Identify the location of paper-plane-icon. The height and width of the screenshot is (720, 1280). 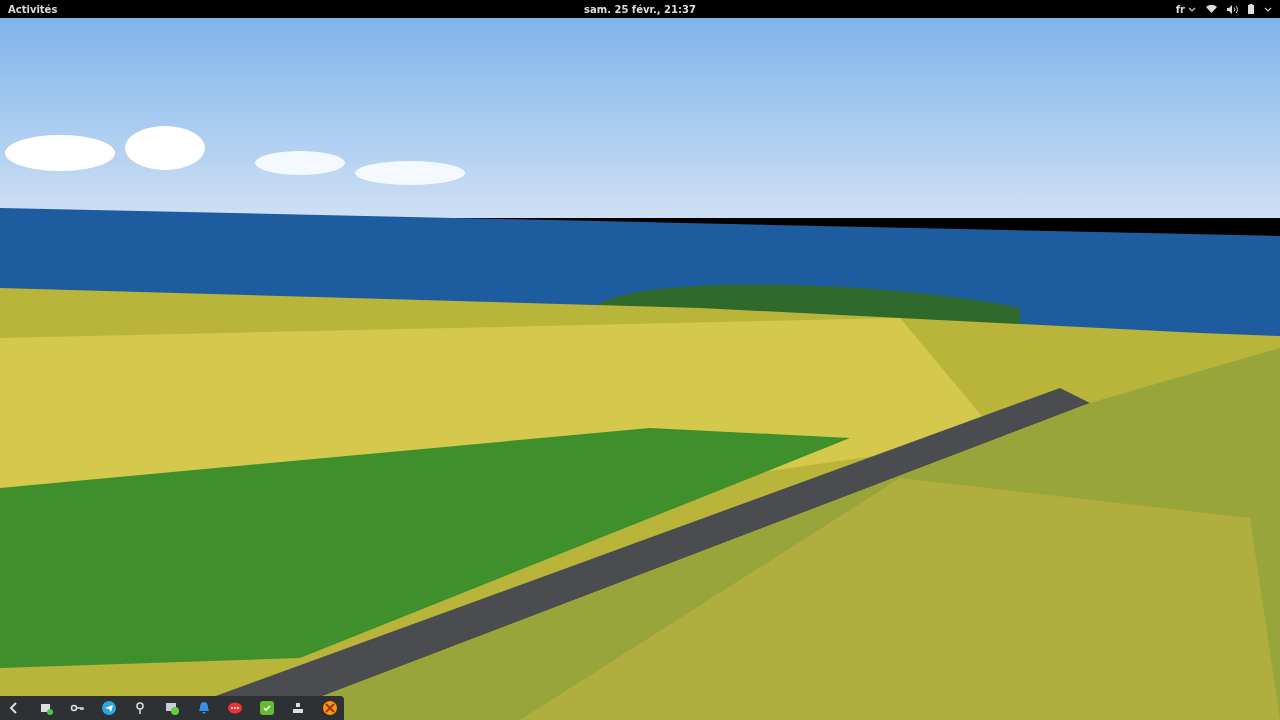
(108, 708).